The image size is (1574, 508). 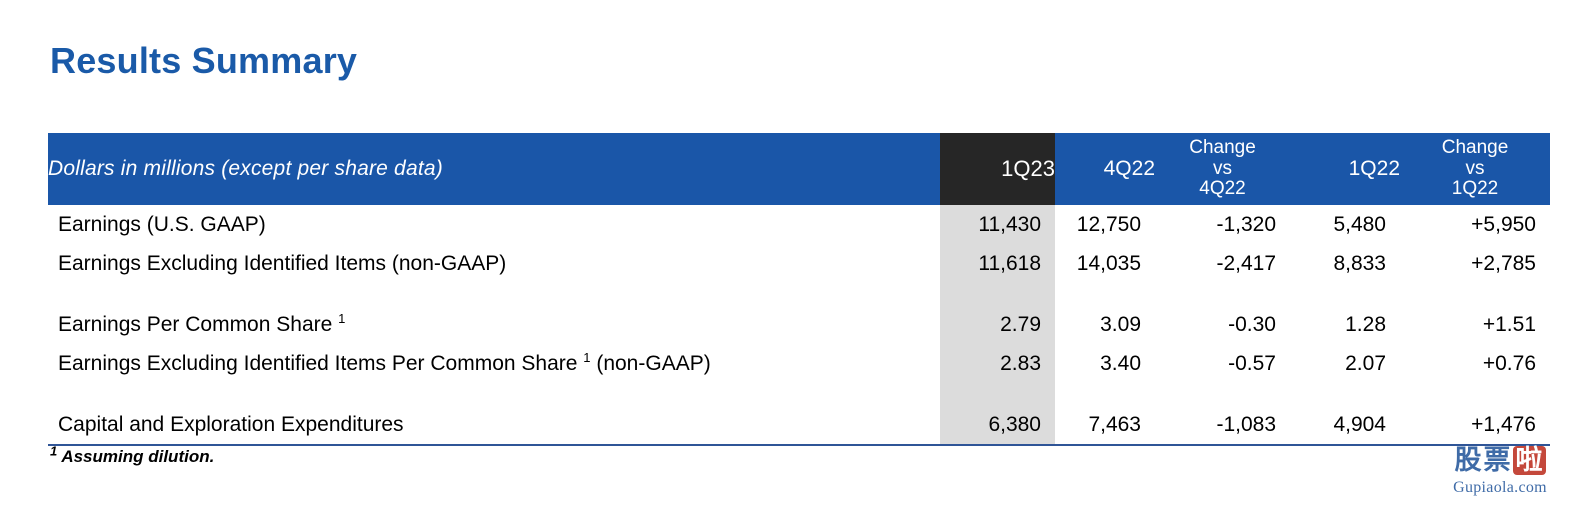 I want to click on watermark-glyphs: 股 票 啦, so click(x=1500, y=460).